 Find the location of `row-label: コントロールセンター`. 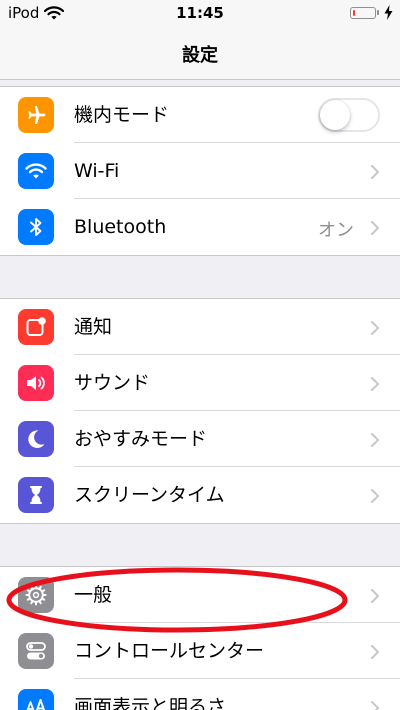

row-label: コントロールセンター is located at coordinates (169, 651).